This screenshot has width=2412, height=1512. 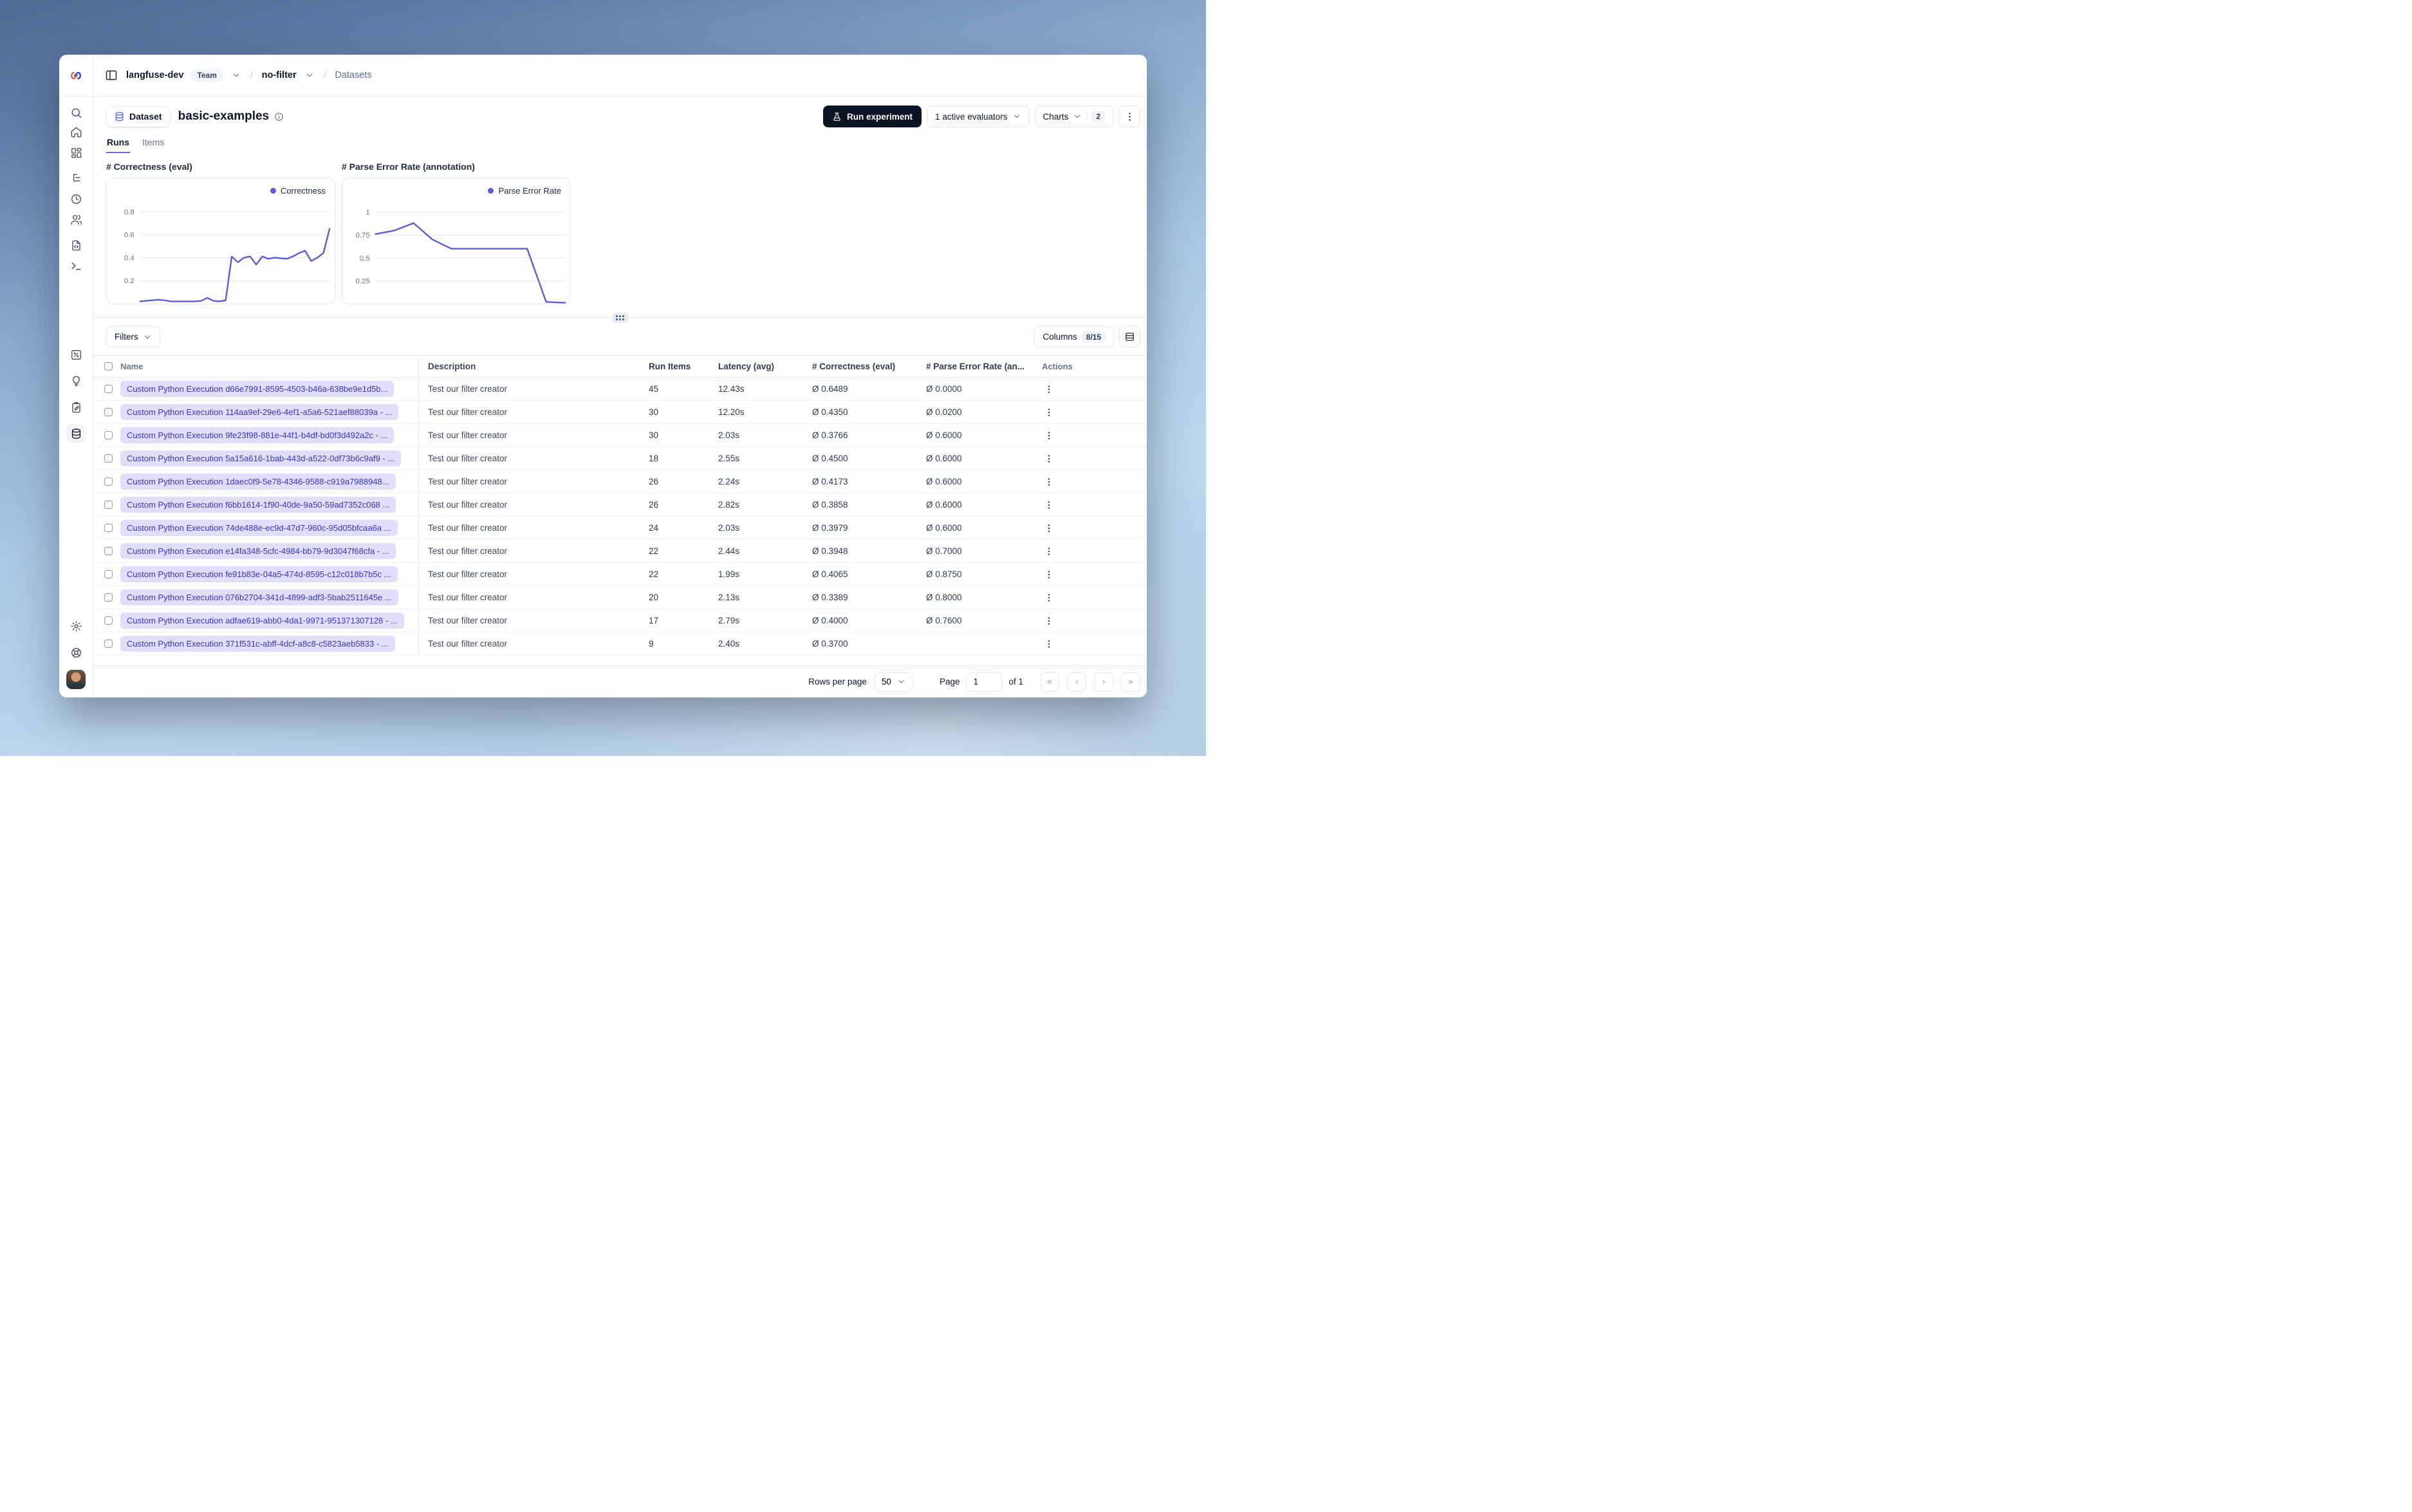 I want to click on sidebar-item-playground, so click(x=76, y=265).